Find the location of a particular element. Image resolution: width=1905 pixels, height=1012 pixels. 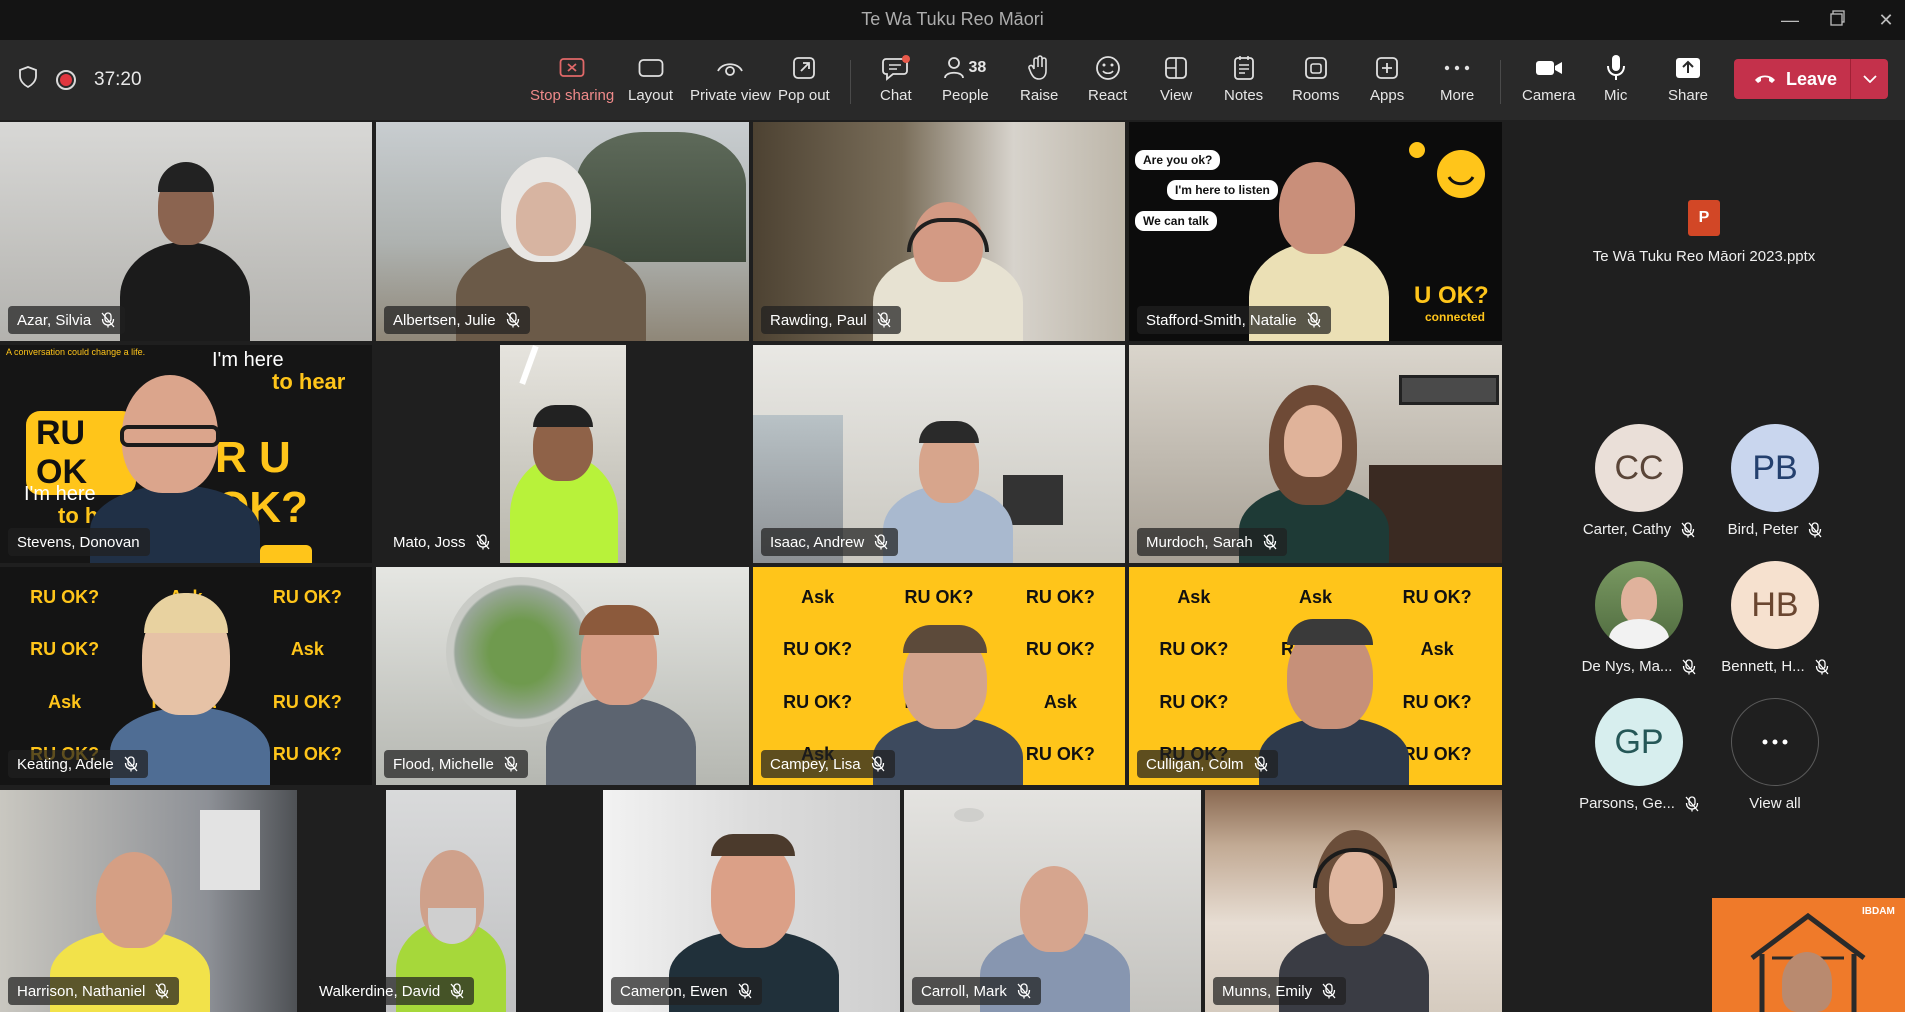

close-icon: ✕ is located at coordinates (1886, 20).